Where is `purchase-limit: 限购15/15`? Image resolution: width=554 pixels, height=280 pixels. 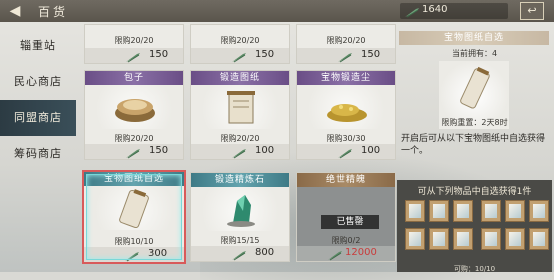 purchase-limit: 限购15/15 is located at coordinates (240, 240).